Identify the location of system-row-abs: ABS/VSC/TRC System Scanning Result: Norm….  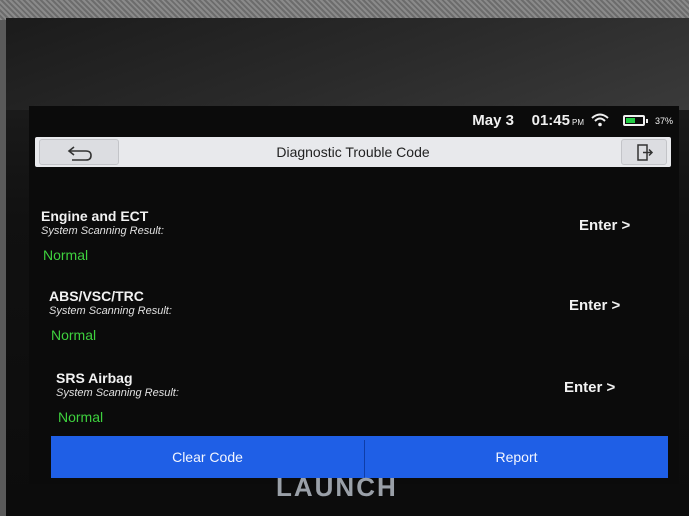
(349, 323).